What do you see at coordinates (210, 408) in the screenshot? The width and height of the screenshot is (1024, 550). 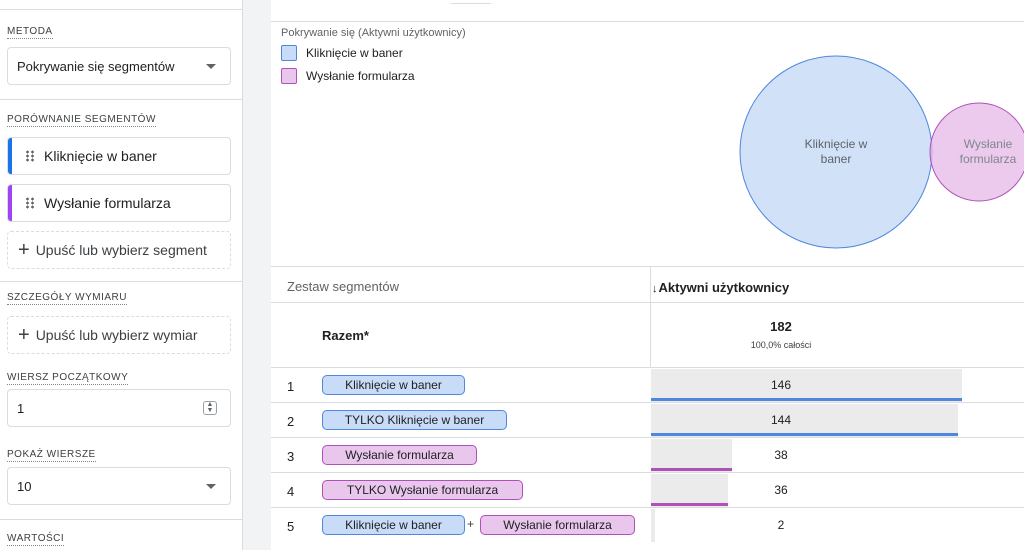 I see `stepper-icon: ▲ ▼` at bounding box center [210, 408].